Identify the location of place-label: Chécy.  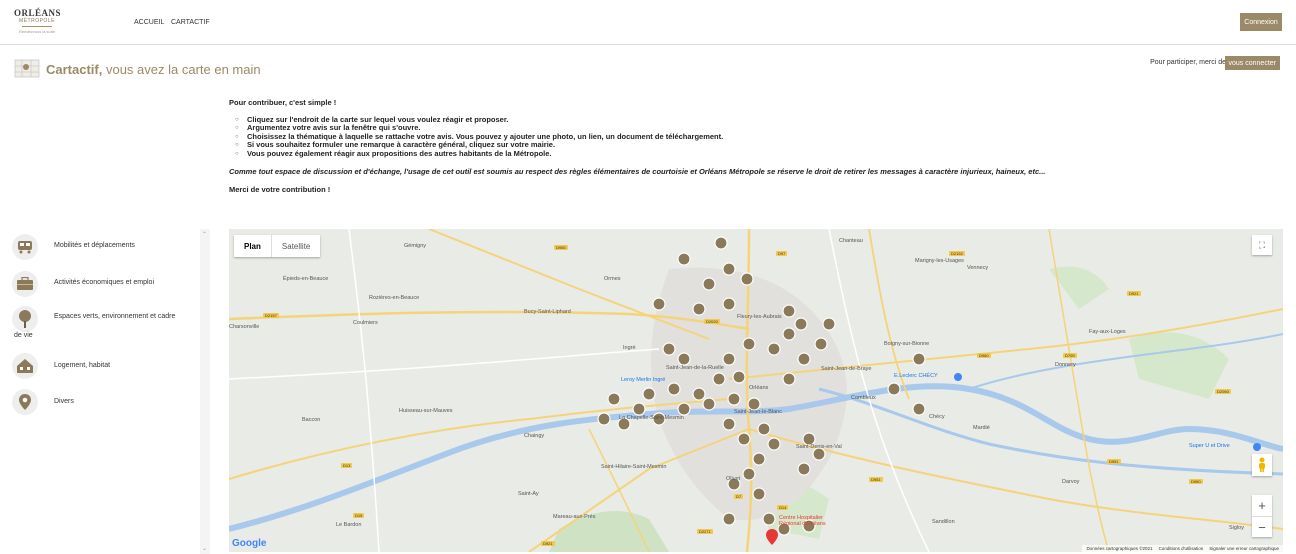
(937, 417).